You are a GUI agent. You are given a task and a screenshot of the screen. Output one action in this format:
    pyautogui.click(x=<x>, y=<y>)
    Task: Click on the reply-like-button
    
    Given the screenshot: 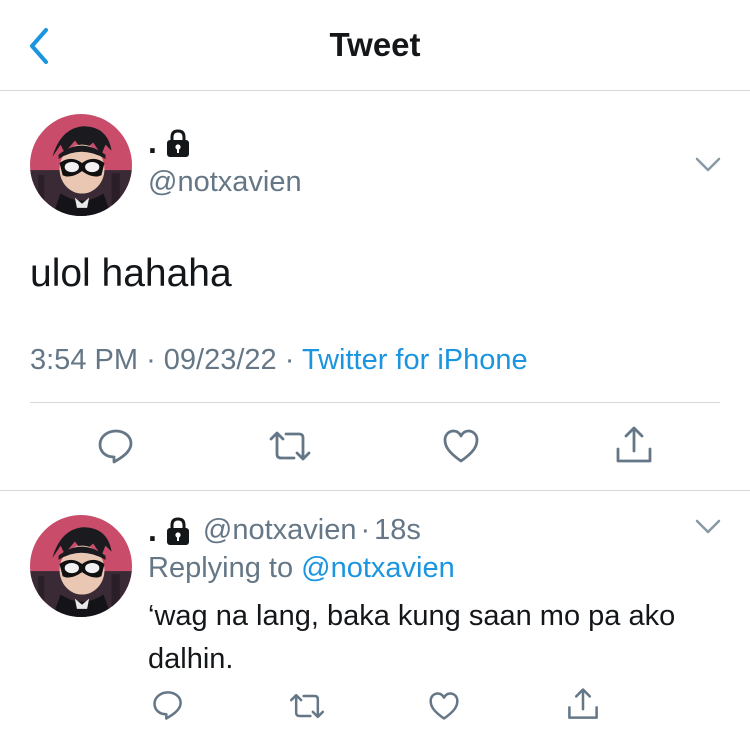 What is the action you would take?
    pyautogui.click(x=444, y=708)
    